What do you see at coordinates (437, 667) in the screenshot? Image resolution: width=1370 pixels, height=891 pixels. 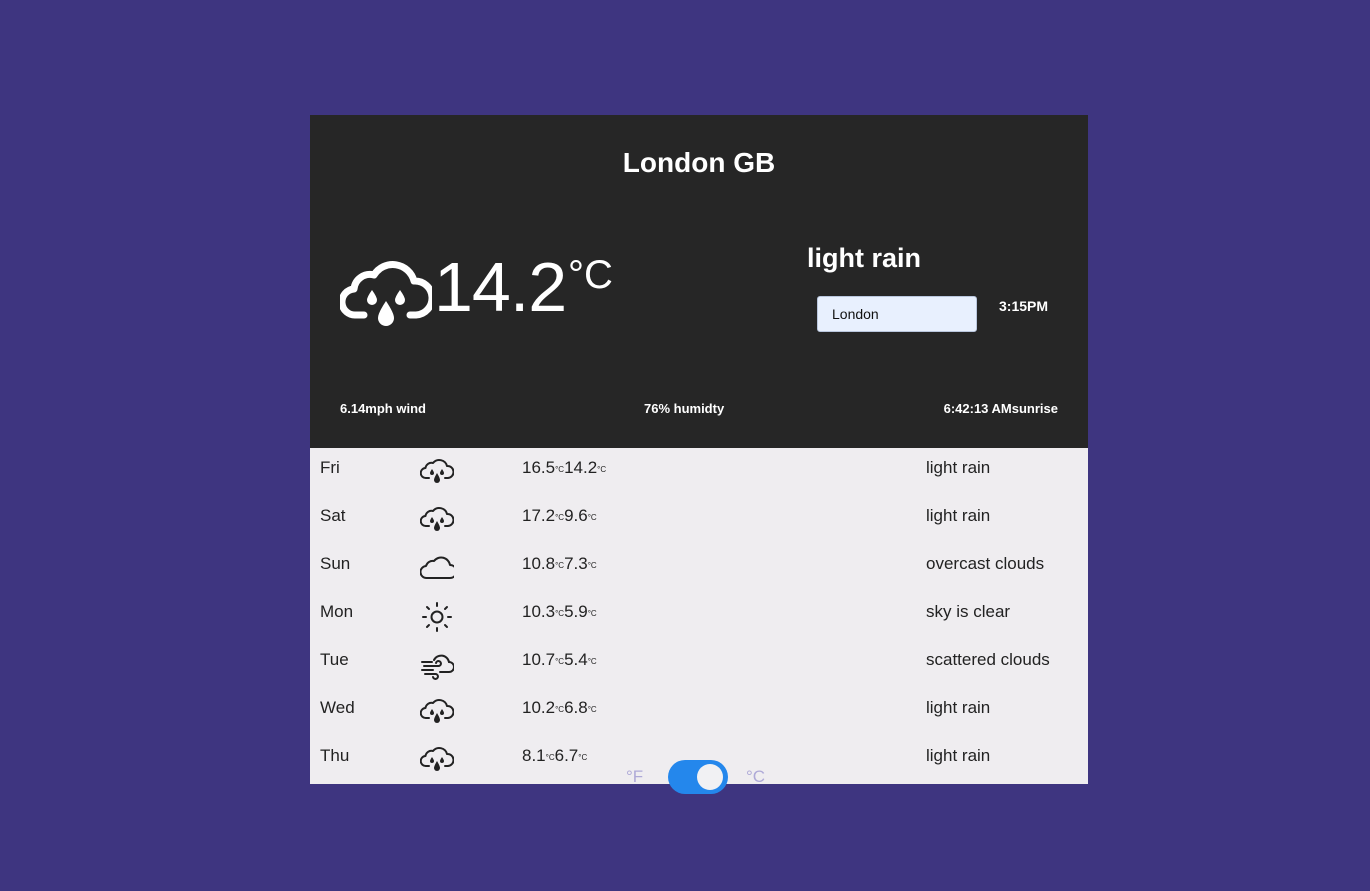 I see `windy-cloud-icon` at bounding box center [437, 667].